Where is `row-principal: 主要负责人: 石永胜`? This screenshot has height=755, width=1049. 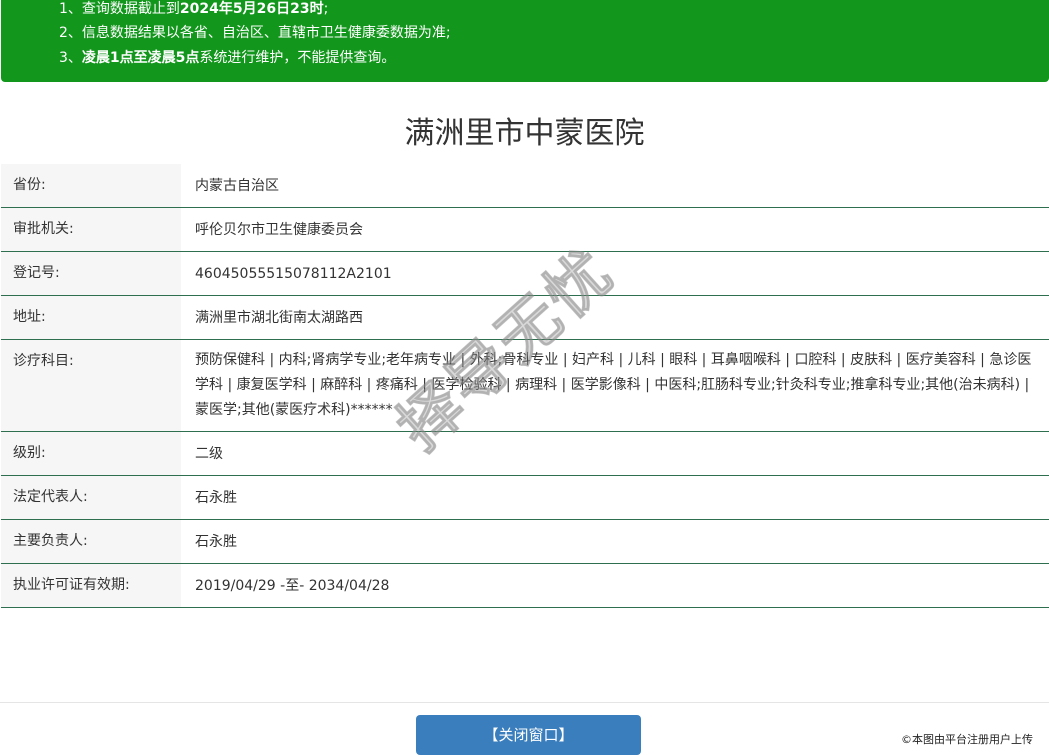
row-principal: 主要负责人: 石永胜 is located at coordinates (525, 542).